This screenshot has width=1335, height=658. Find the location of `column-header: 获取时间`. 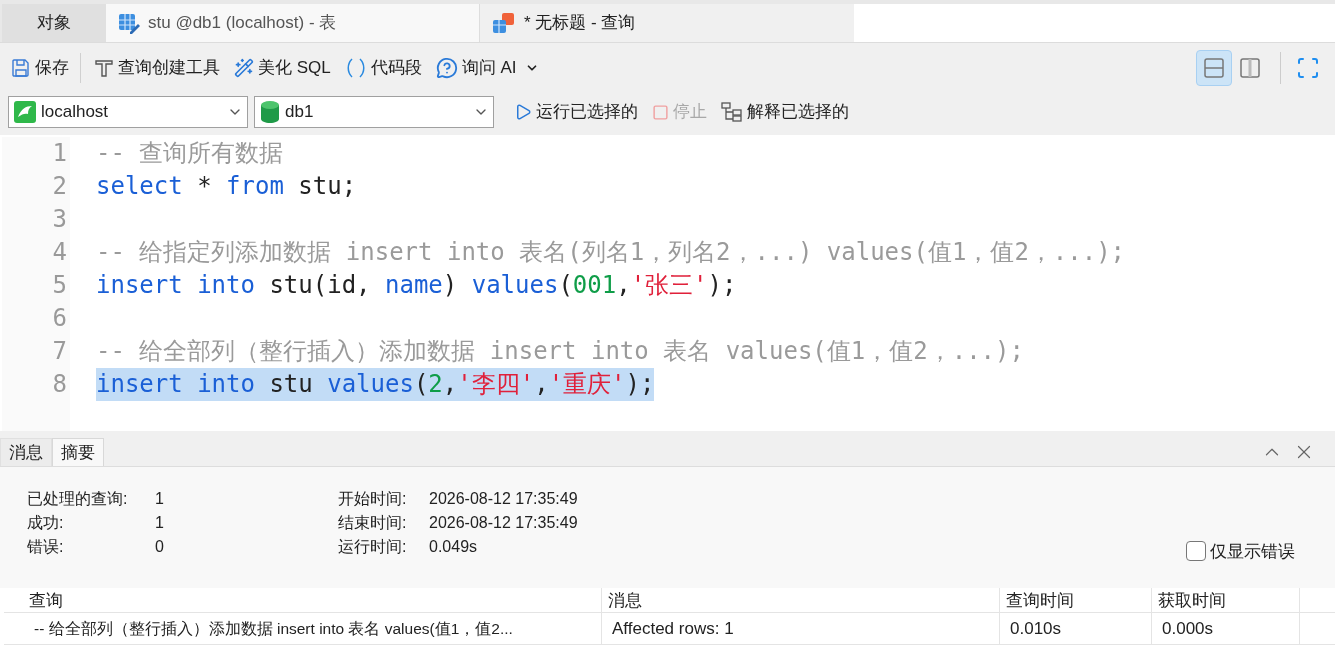

column-header: 获取时间 is located at coordinates (1226, 600).